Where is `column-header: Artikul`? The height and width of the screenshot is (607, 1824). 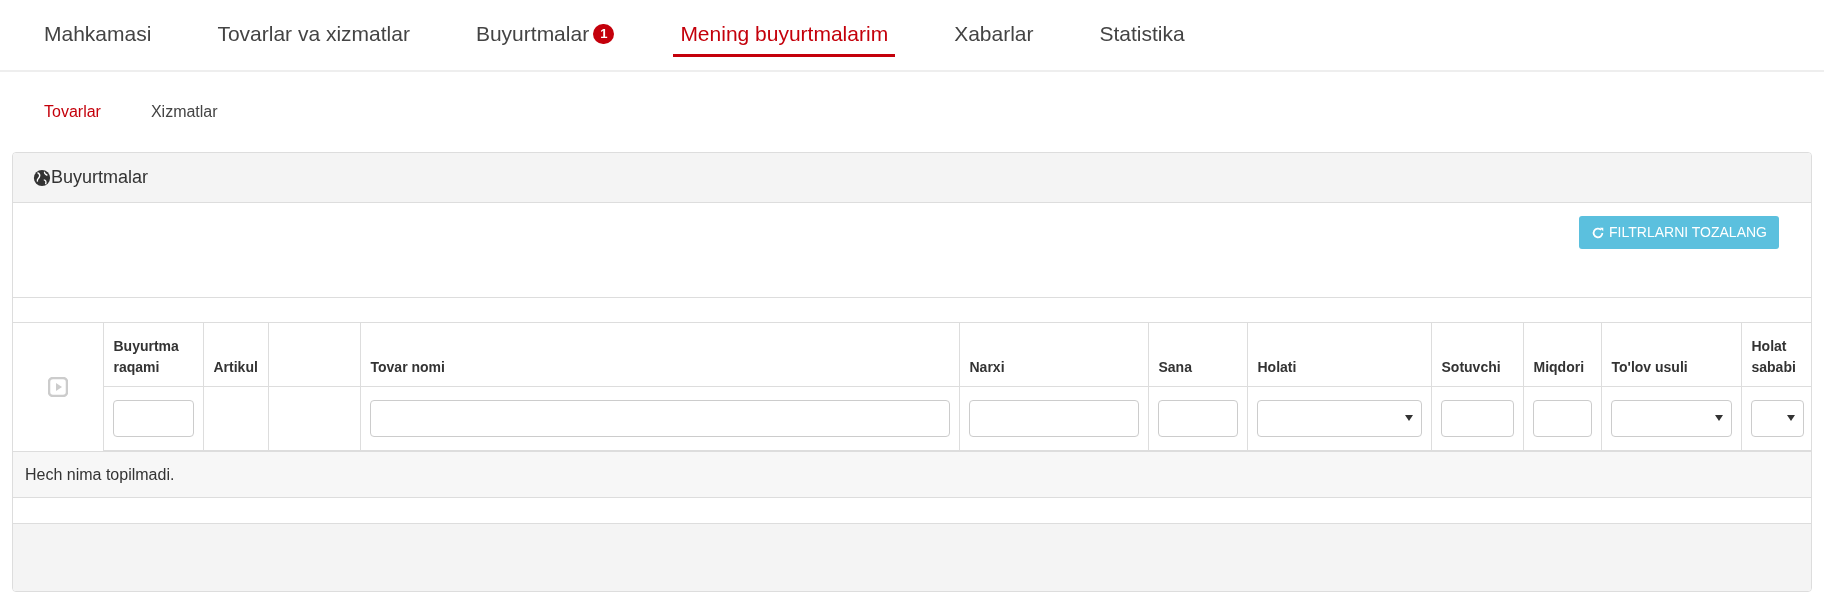 column-header: Artikul is located at coordinates (235, 366).